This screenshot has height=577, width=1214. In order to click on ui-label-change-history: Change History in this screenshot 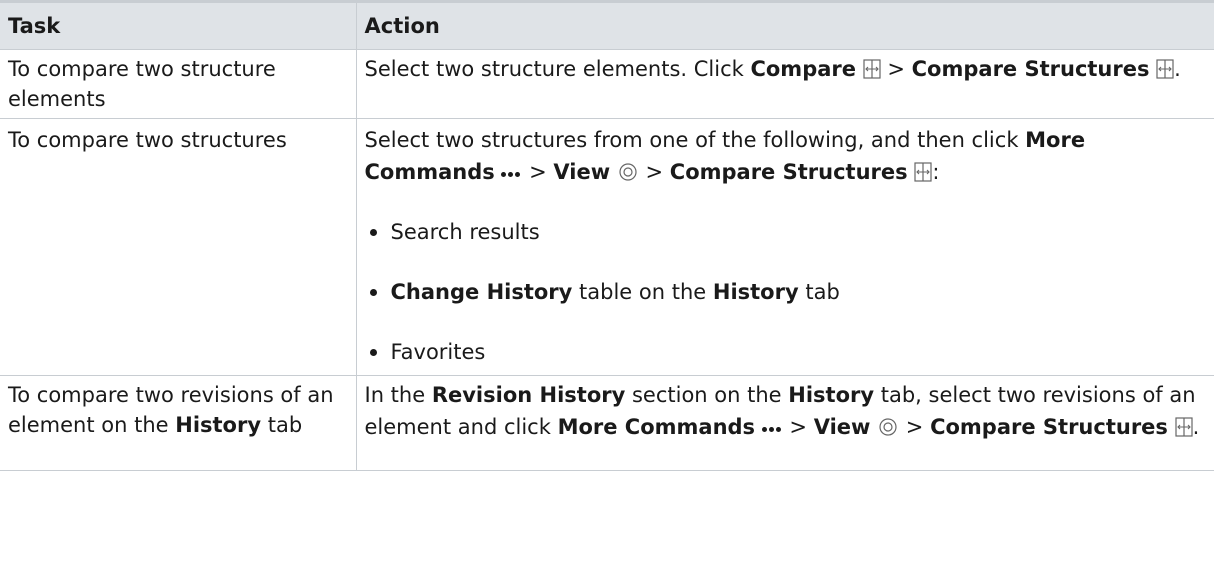, I will do `click(481, 292)`.